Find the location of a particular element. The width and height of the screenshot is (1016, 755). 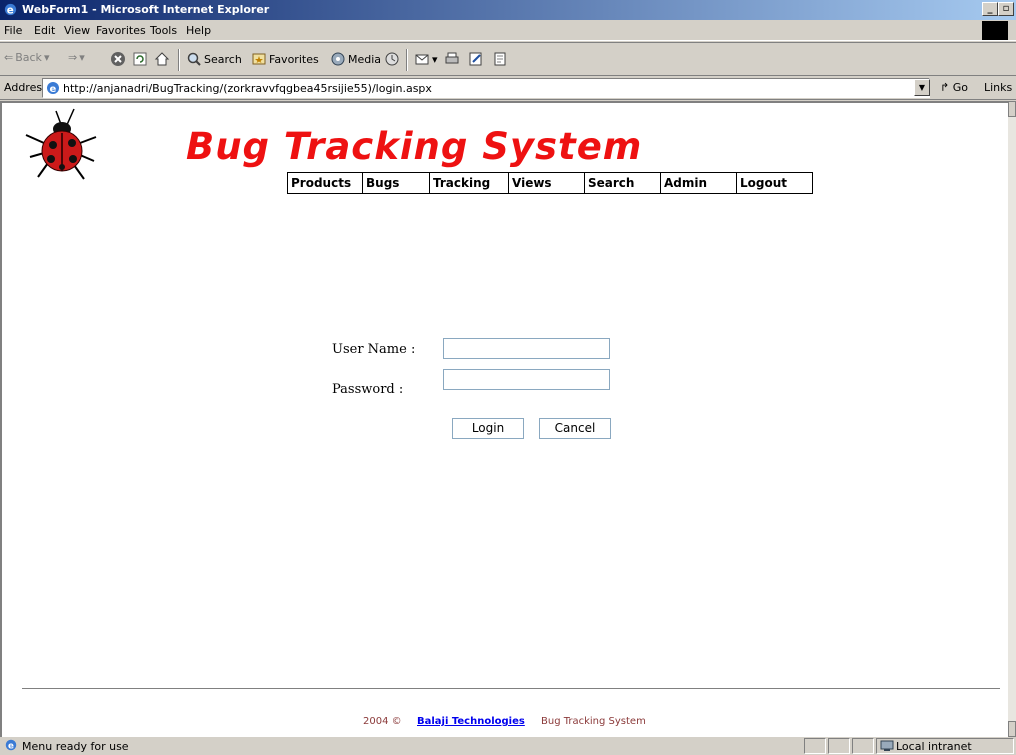

password-input is located at coordinates (526, 379).